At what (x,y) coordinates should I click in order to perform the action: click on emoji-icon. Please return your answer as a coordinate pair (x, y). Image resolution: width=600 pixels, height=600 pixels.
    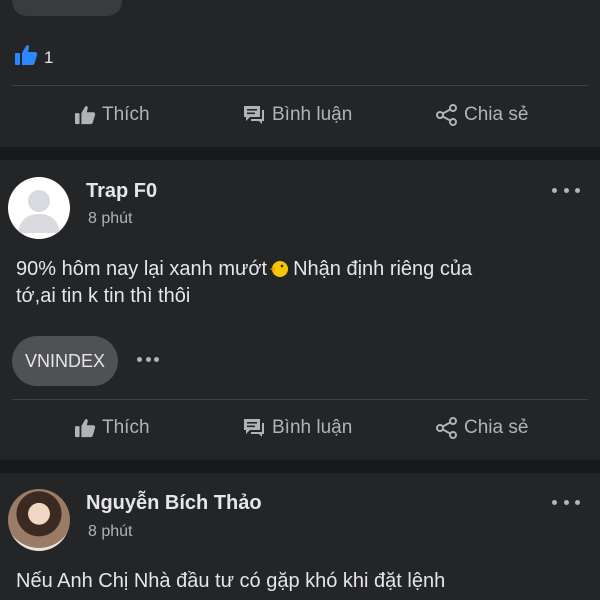
    Looking at the image, I should click on (280, 268).